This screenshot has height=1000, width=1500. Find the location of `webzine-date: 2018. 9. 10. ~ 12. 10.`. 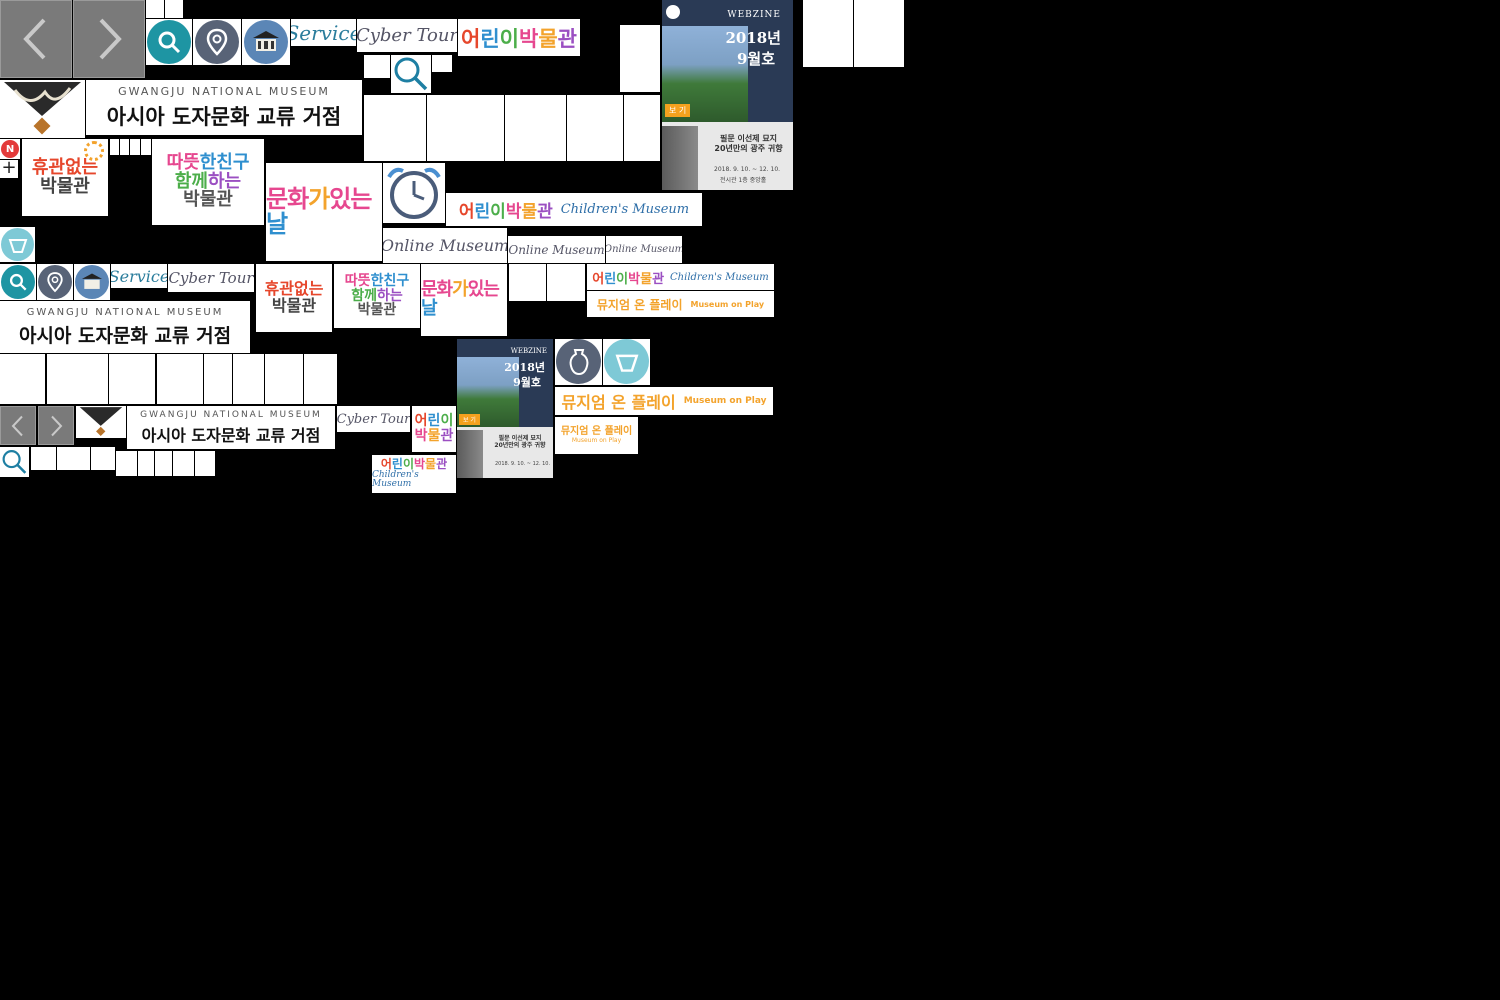

webzine-date: 2018. 9. 10. ~ 12. 10. is located at coordinates (747, 169).